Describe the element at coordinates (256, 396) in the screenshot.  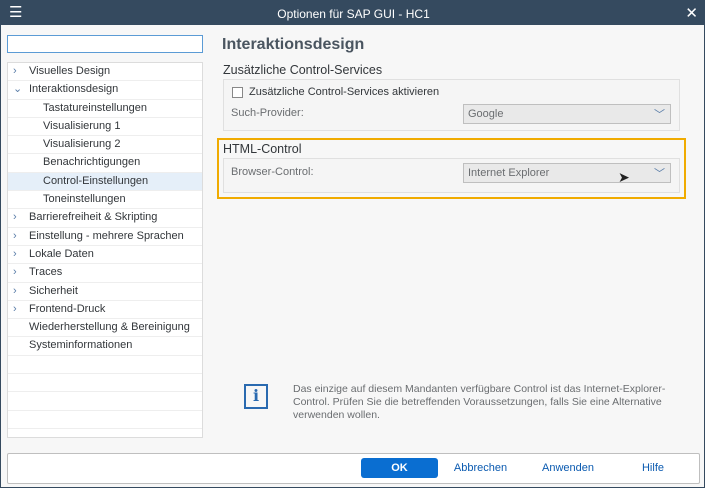
I see `info-icon: i` at that location.